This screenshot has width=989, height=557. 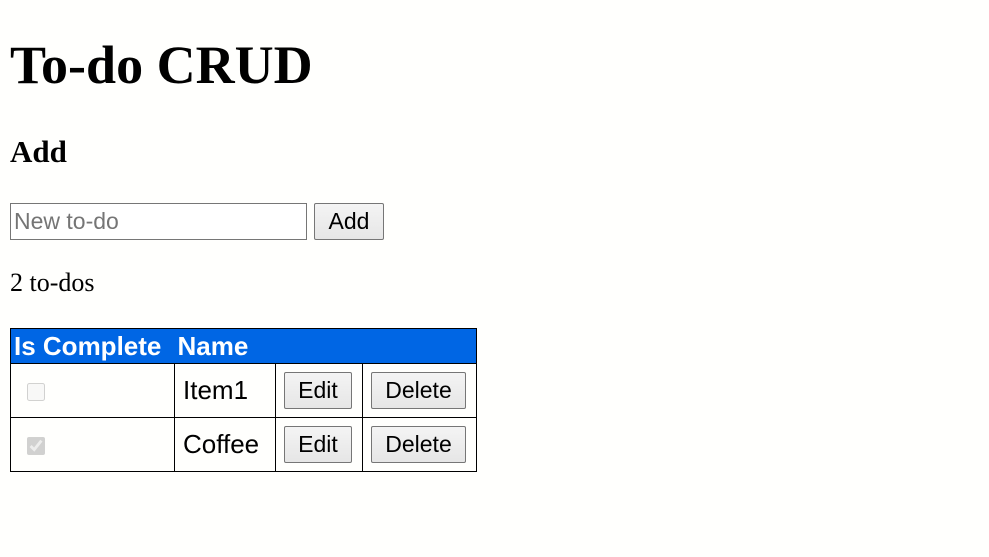 What do you see at coordinates (92, 346) in the screenshot?
I see `header-is-complete: Is Complete` at bounding box center [92, 346].